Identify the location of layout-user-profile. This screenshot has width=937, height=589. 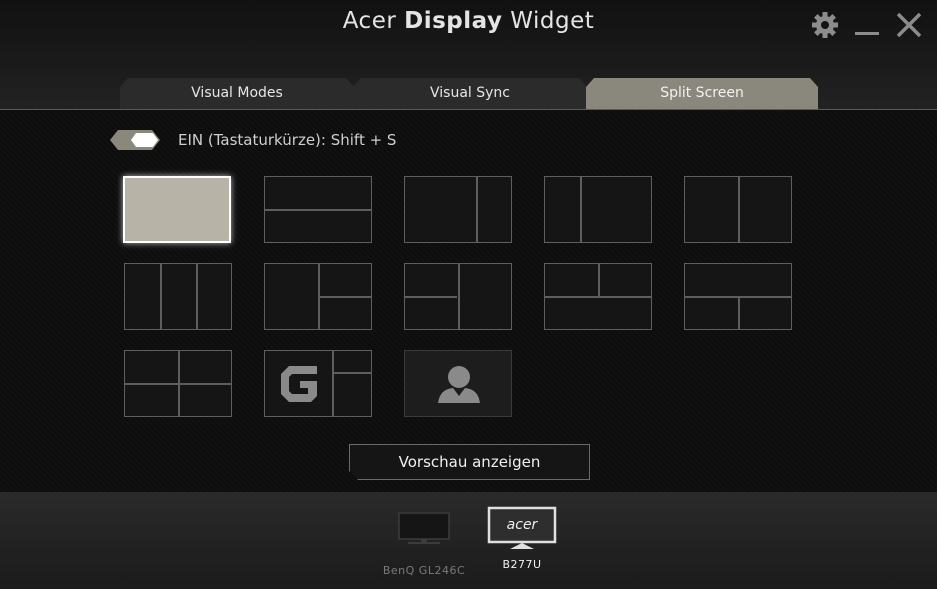
(458, 383).